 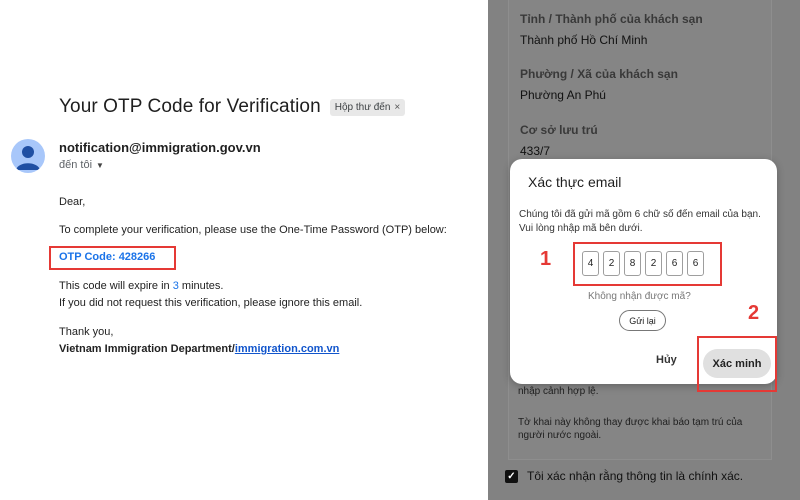 What do you see at coordinates (116, 286) in the screenshot?
I see `expire-prefix: This code will expire in` at bounding box center [116, 286].